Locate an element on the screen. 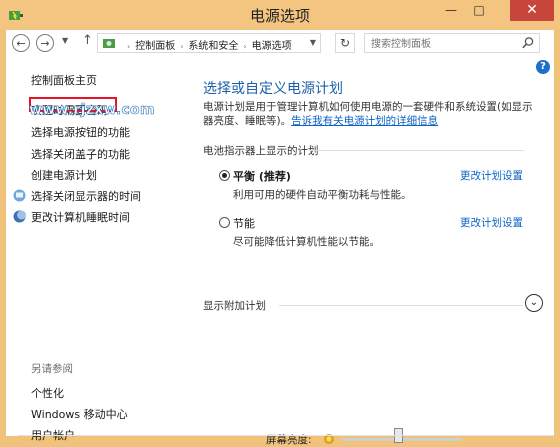 The height and width of the screenshot is (447, 560). title-bar: 电源选项 — □ ✕ is located at coordinates (280, 15).